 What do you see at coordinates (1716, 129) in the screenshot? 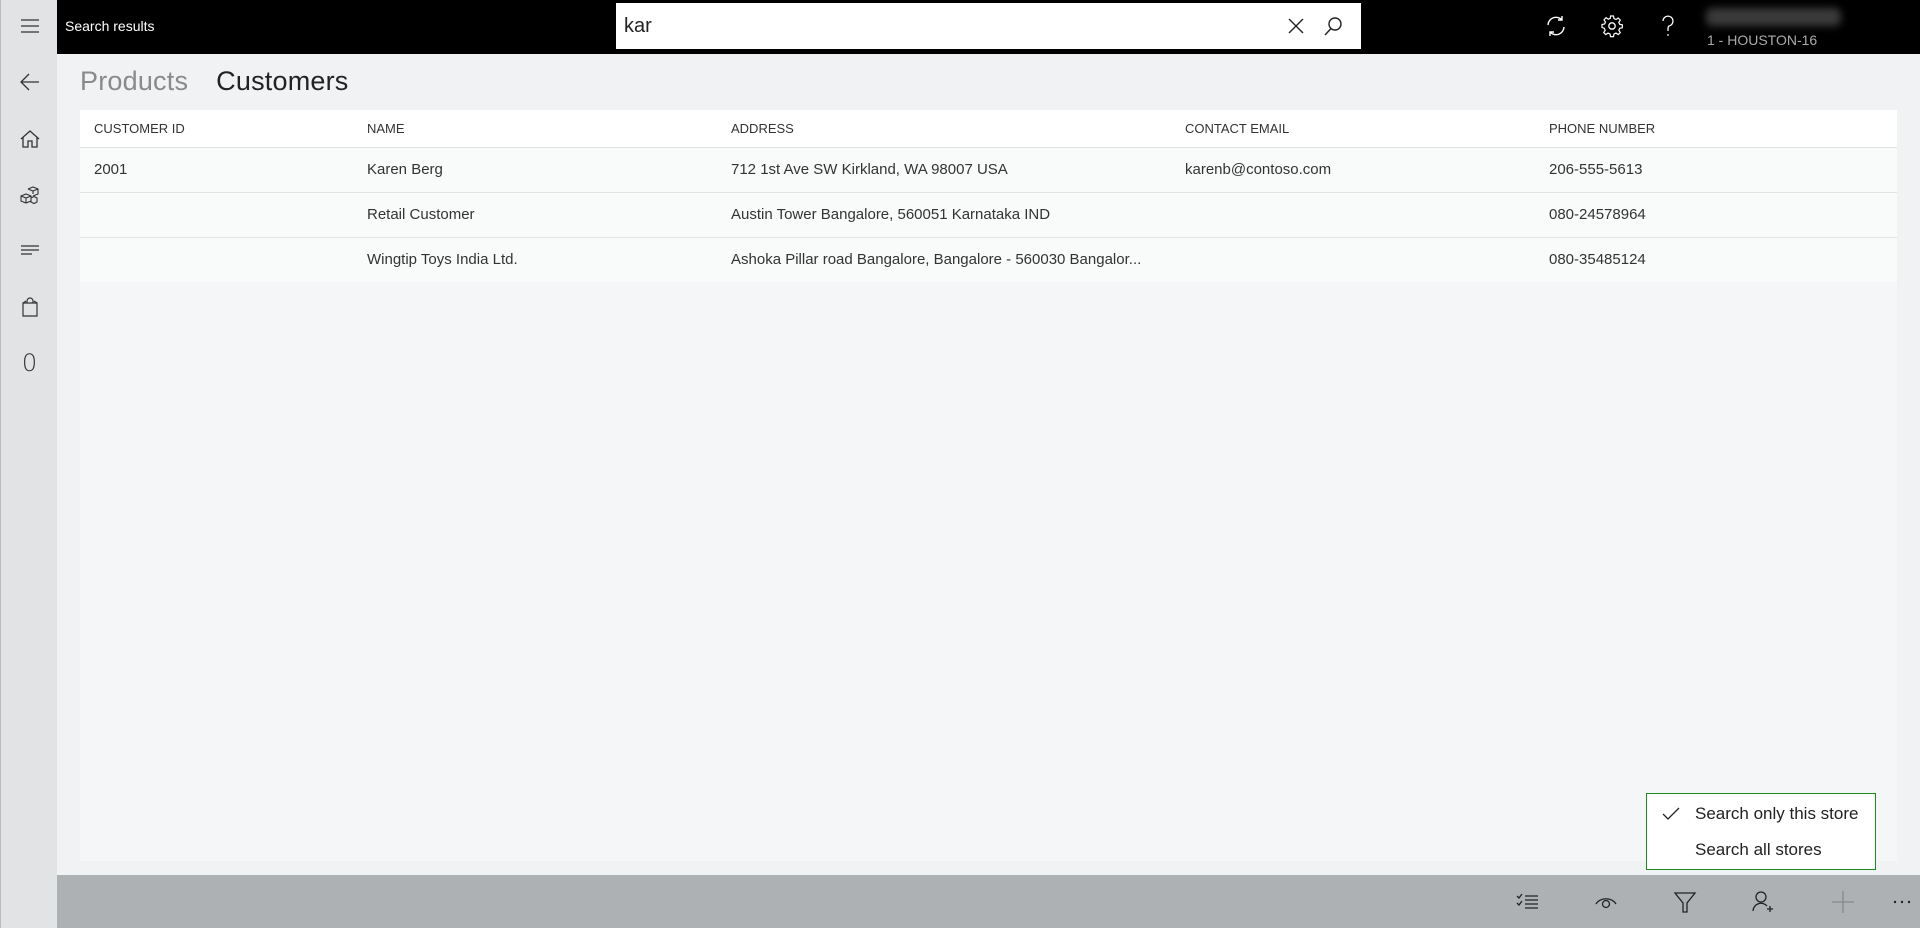
I see `column-header-phone-number: PHONE NUMBER` at bounding box center [1716, 129].